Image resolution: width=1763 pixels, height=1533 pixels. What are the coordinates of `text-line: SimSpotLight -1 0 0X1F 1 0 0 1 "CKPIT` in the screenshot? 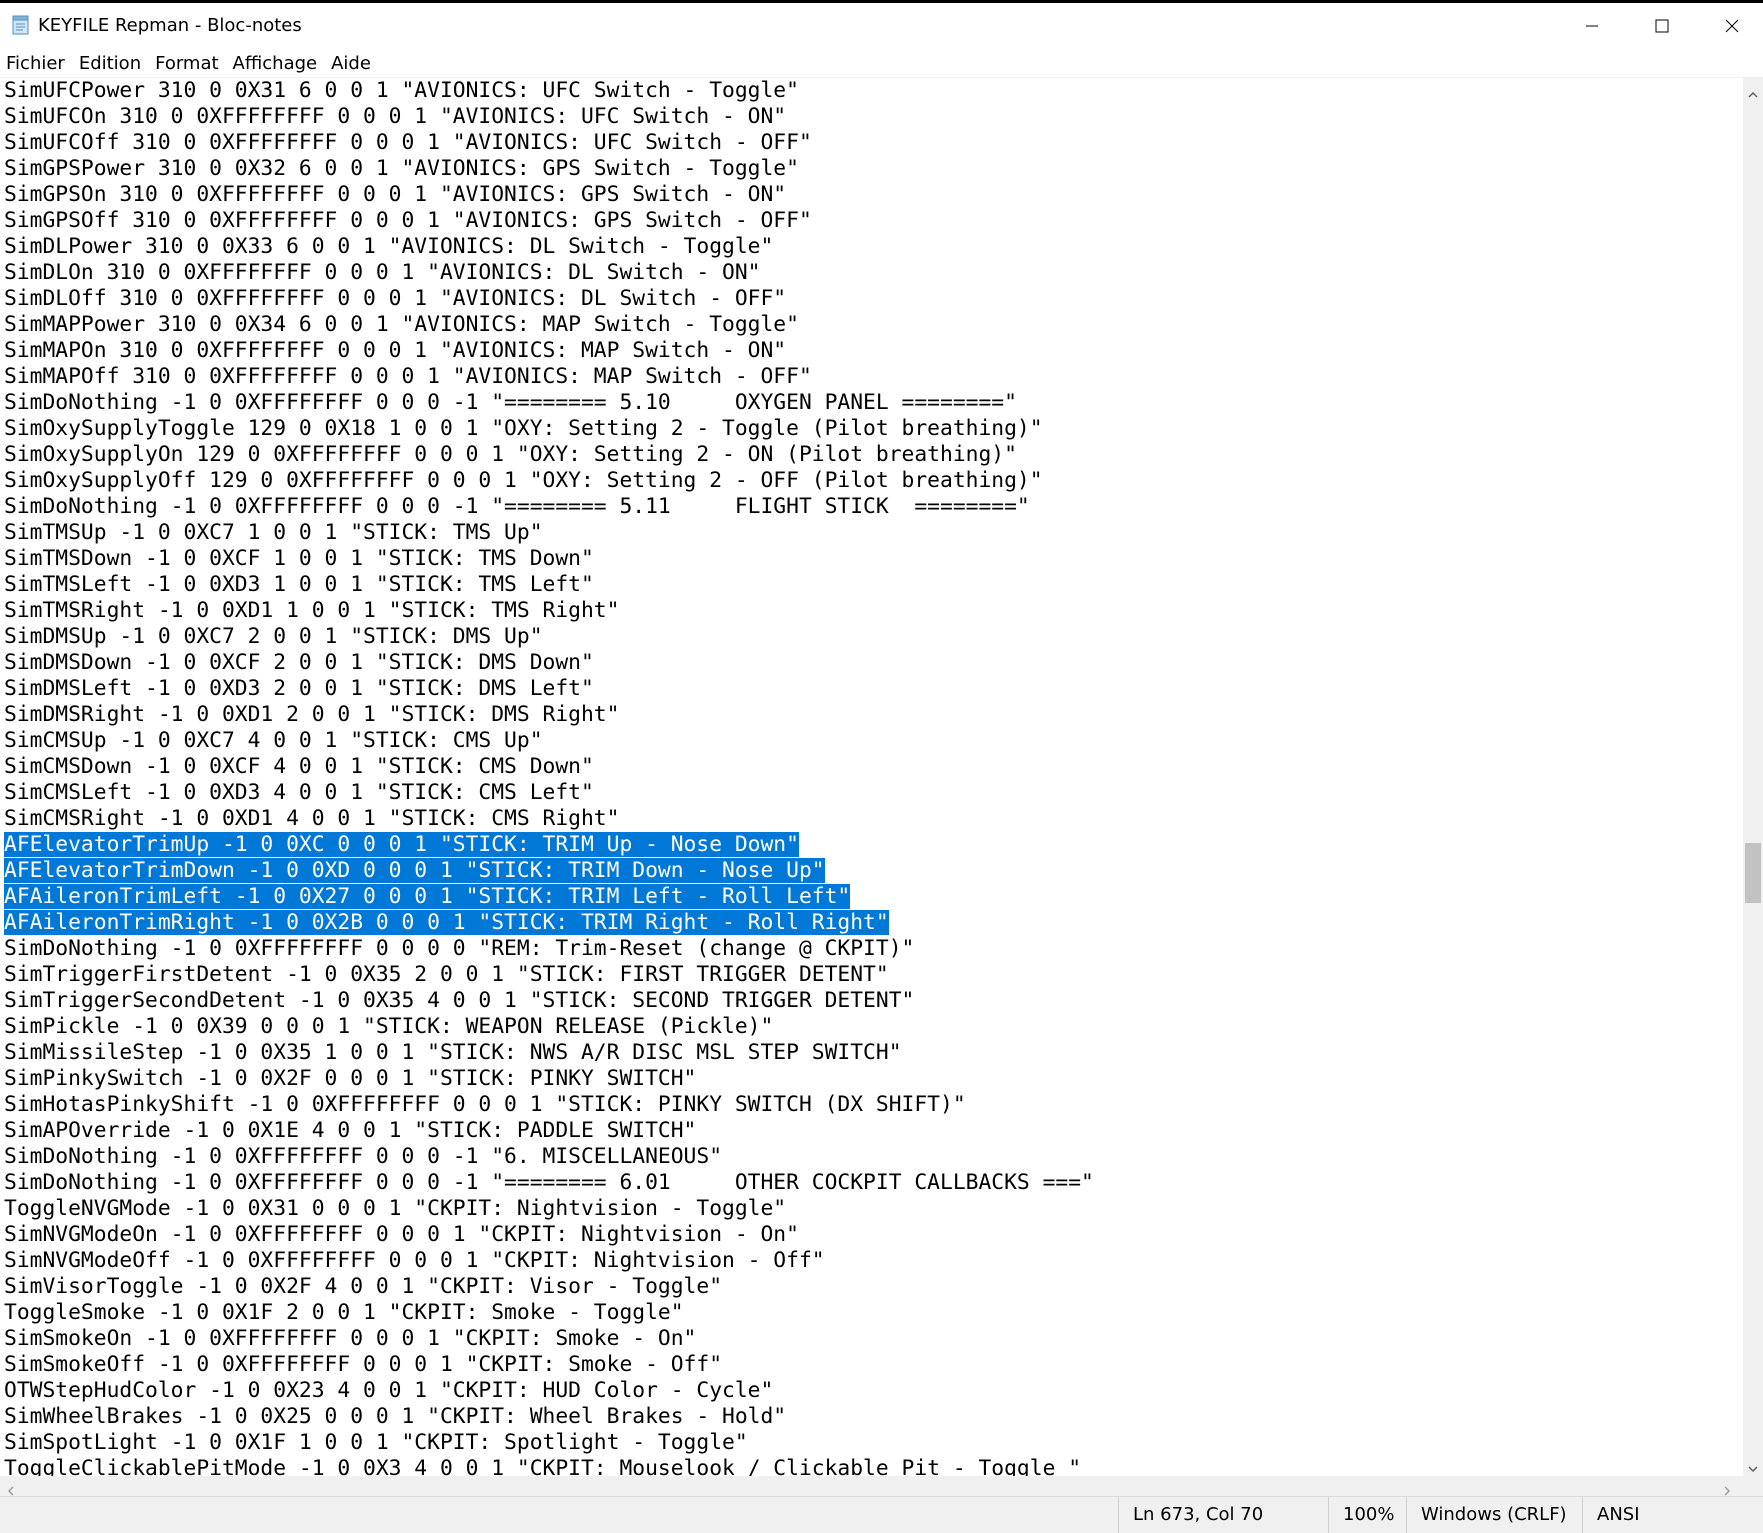 It's located at (549, 1443).